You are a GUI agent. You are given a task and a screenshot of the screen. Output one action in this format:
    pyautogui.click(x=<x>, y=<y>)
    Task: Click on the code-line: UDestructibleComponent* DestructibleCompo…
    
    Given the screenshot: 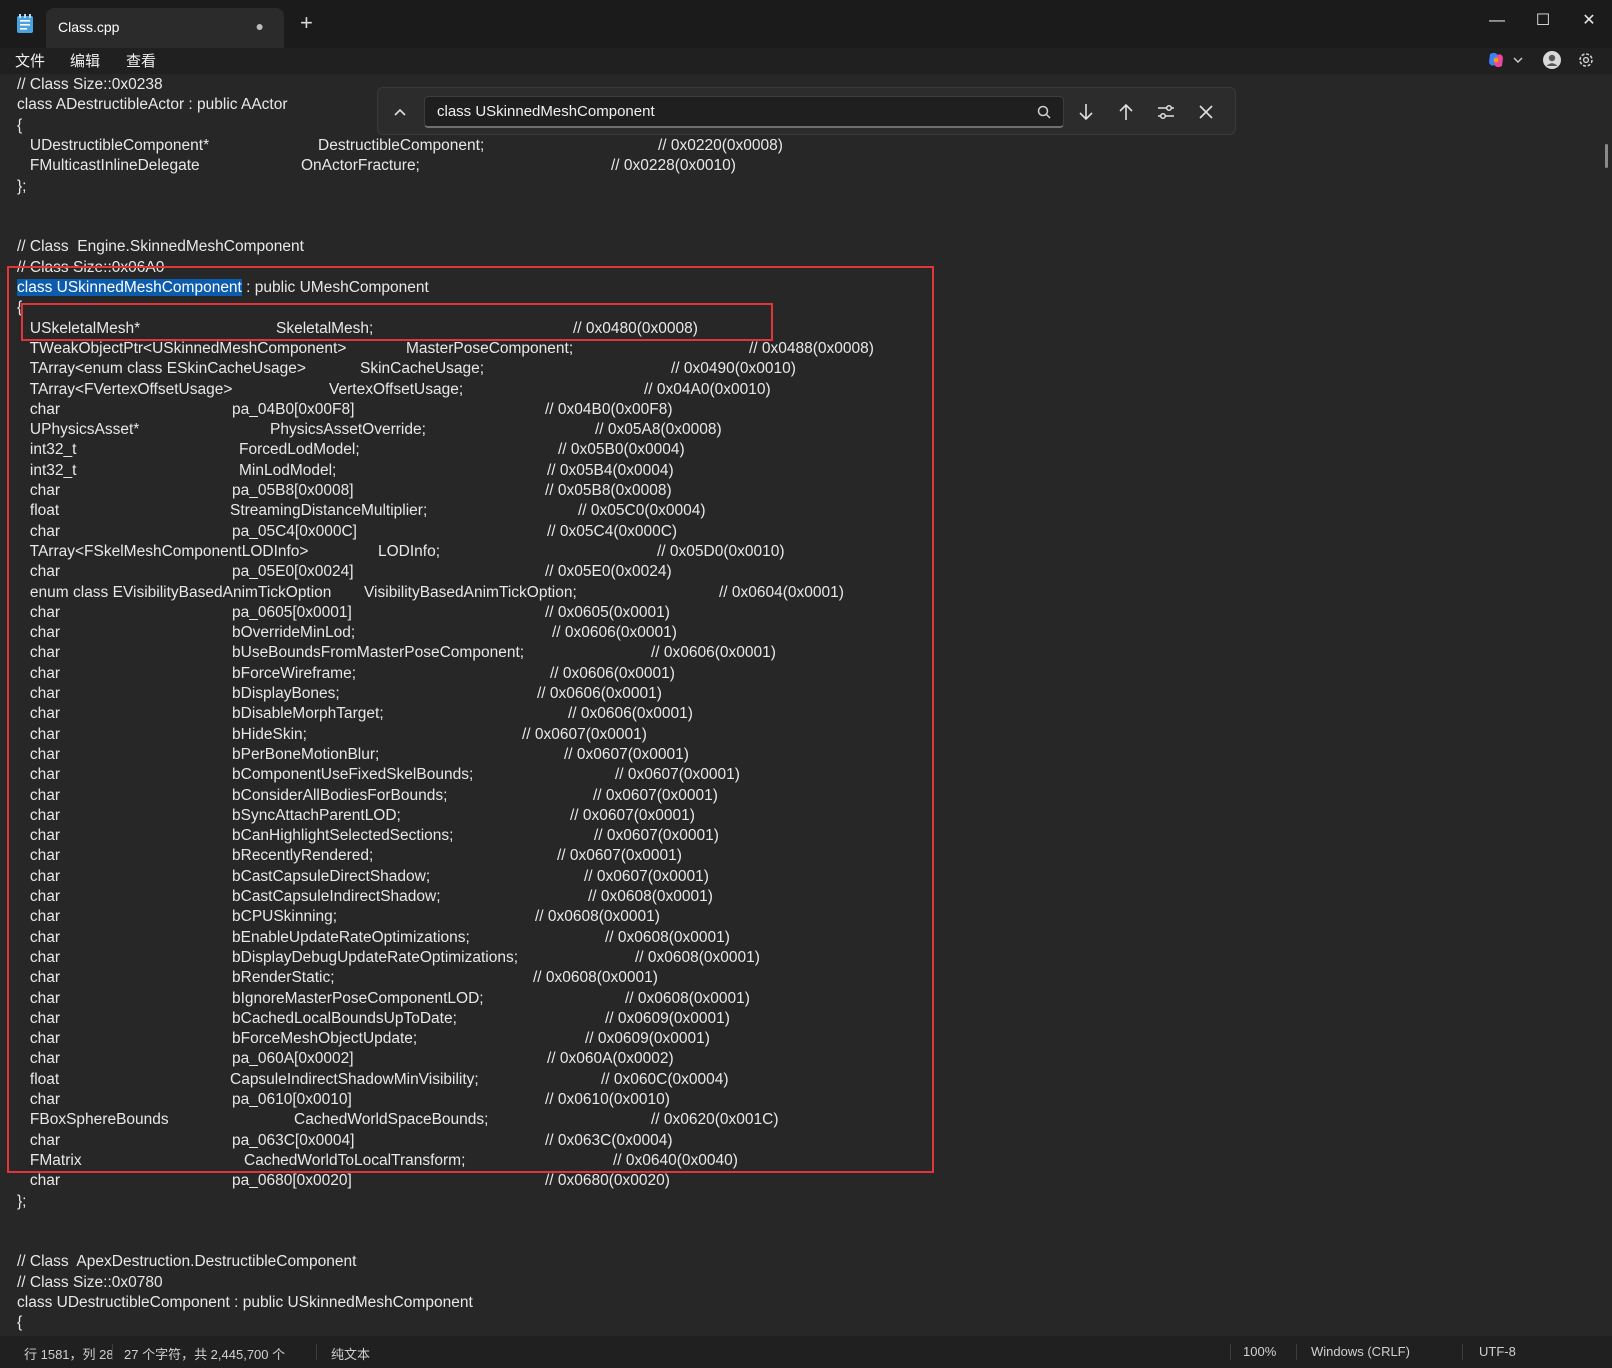 What is the action you would take?
    pyautogui.click(x=797, y=146)
    